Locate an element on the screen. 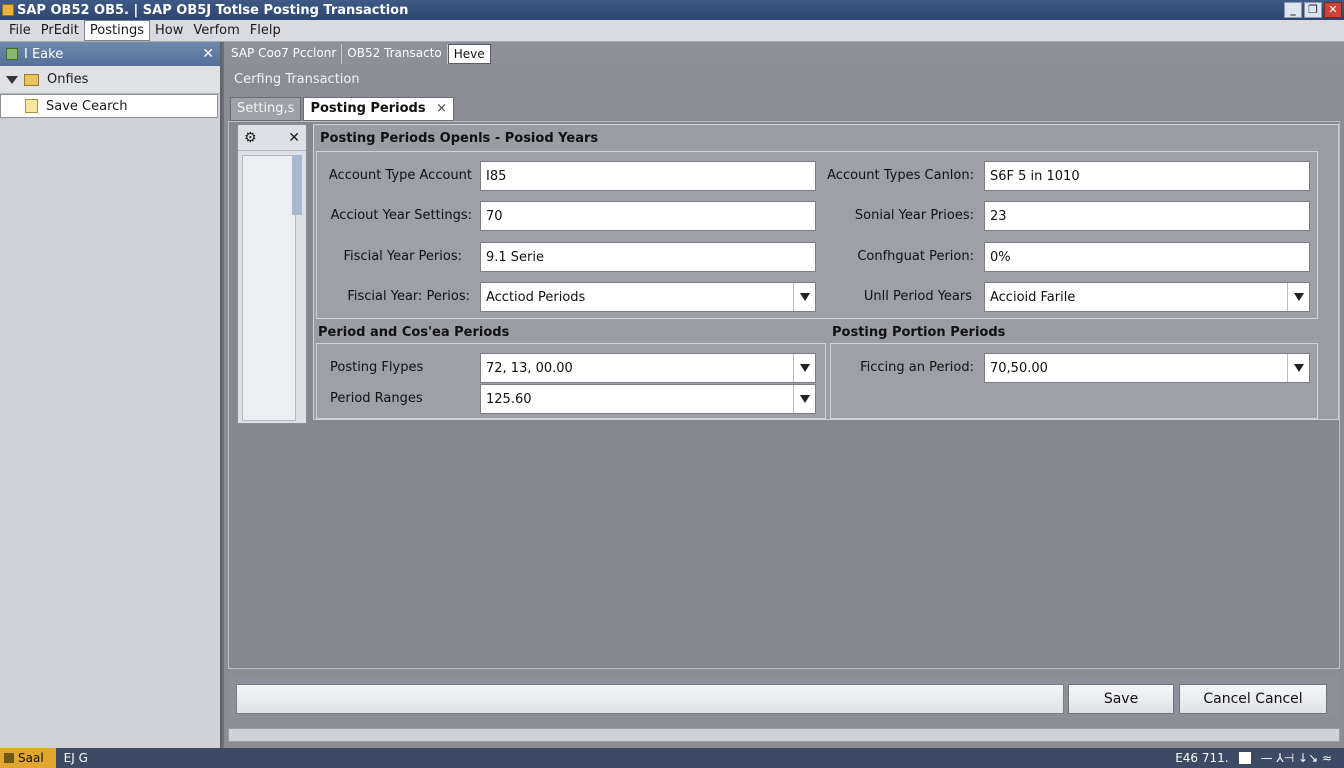  side-panel-header: ⚙ ✕ is located at coordinates (272, 138).